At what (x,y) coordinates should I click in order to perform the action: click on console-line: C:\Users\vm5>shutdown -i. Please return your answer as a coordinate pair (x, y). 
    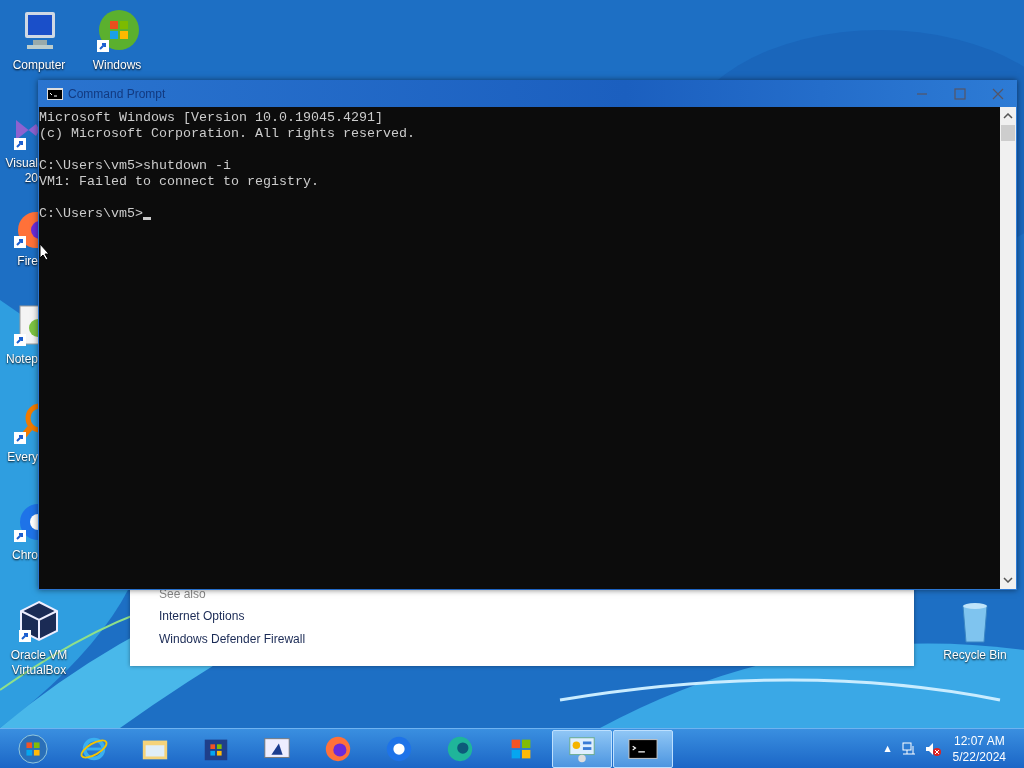
    Looking at the image, I should click on (135, 166).